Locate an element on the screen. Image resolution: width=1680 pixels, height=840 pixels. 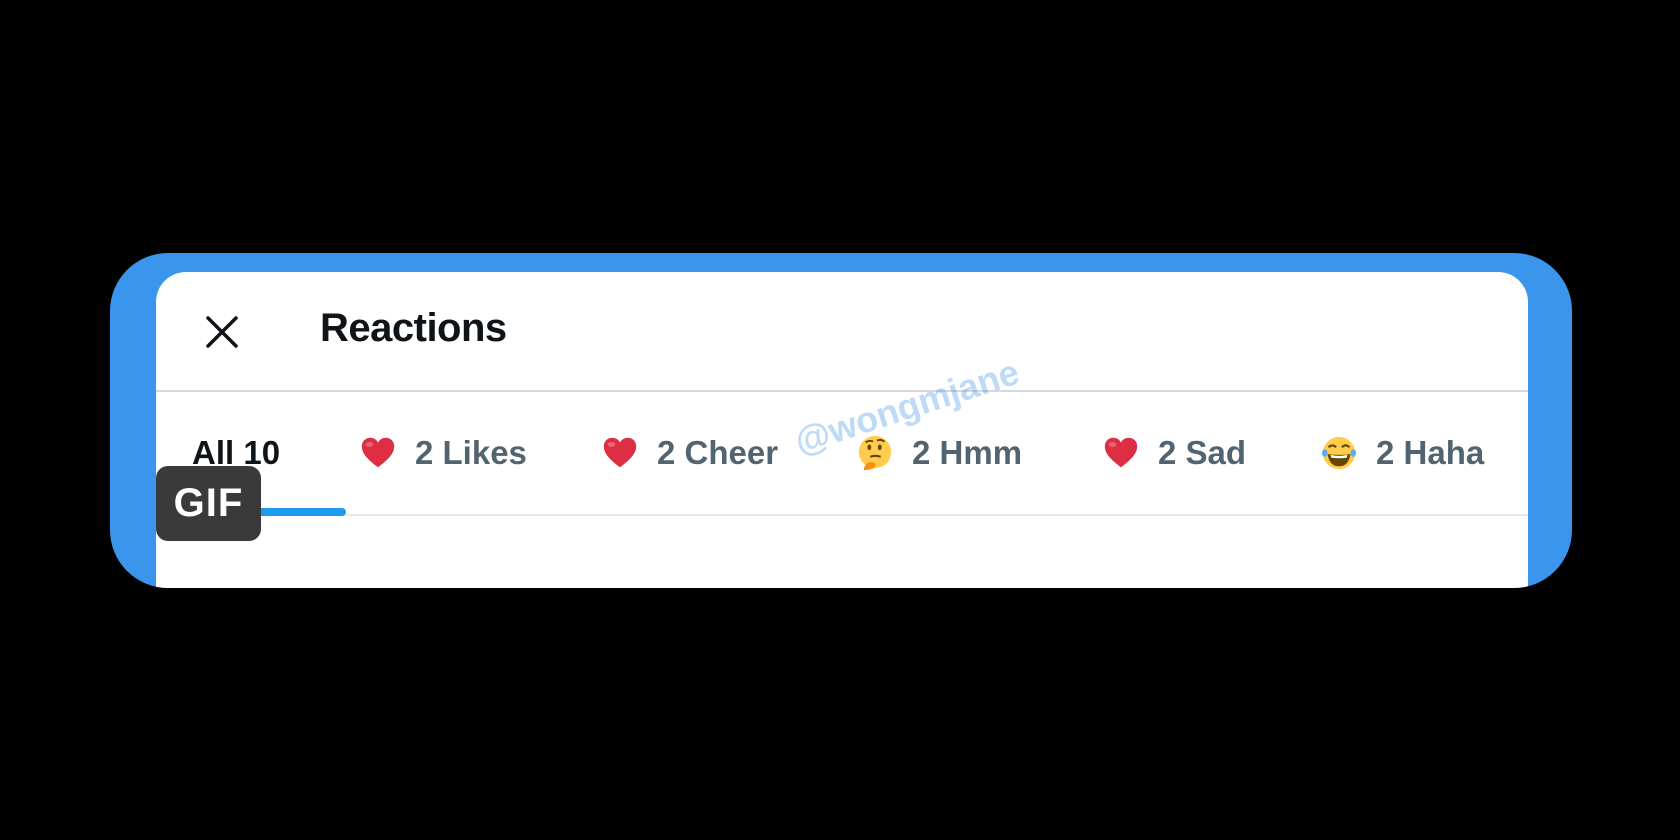
laughing-face-icon is located at coordinates (1339, 453).